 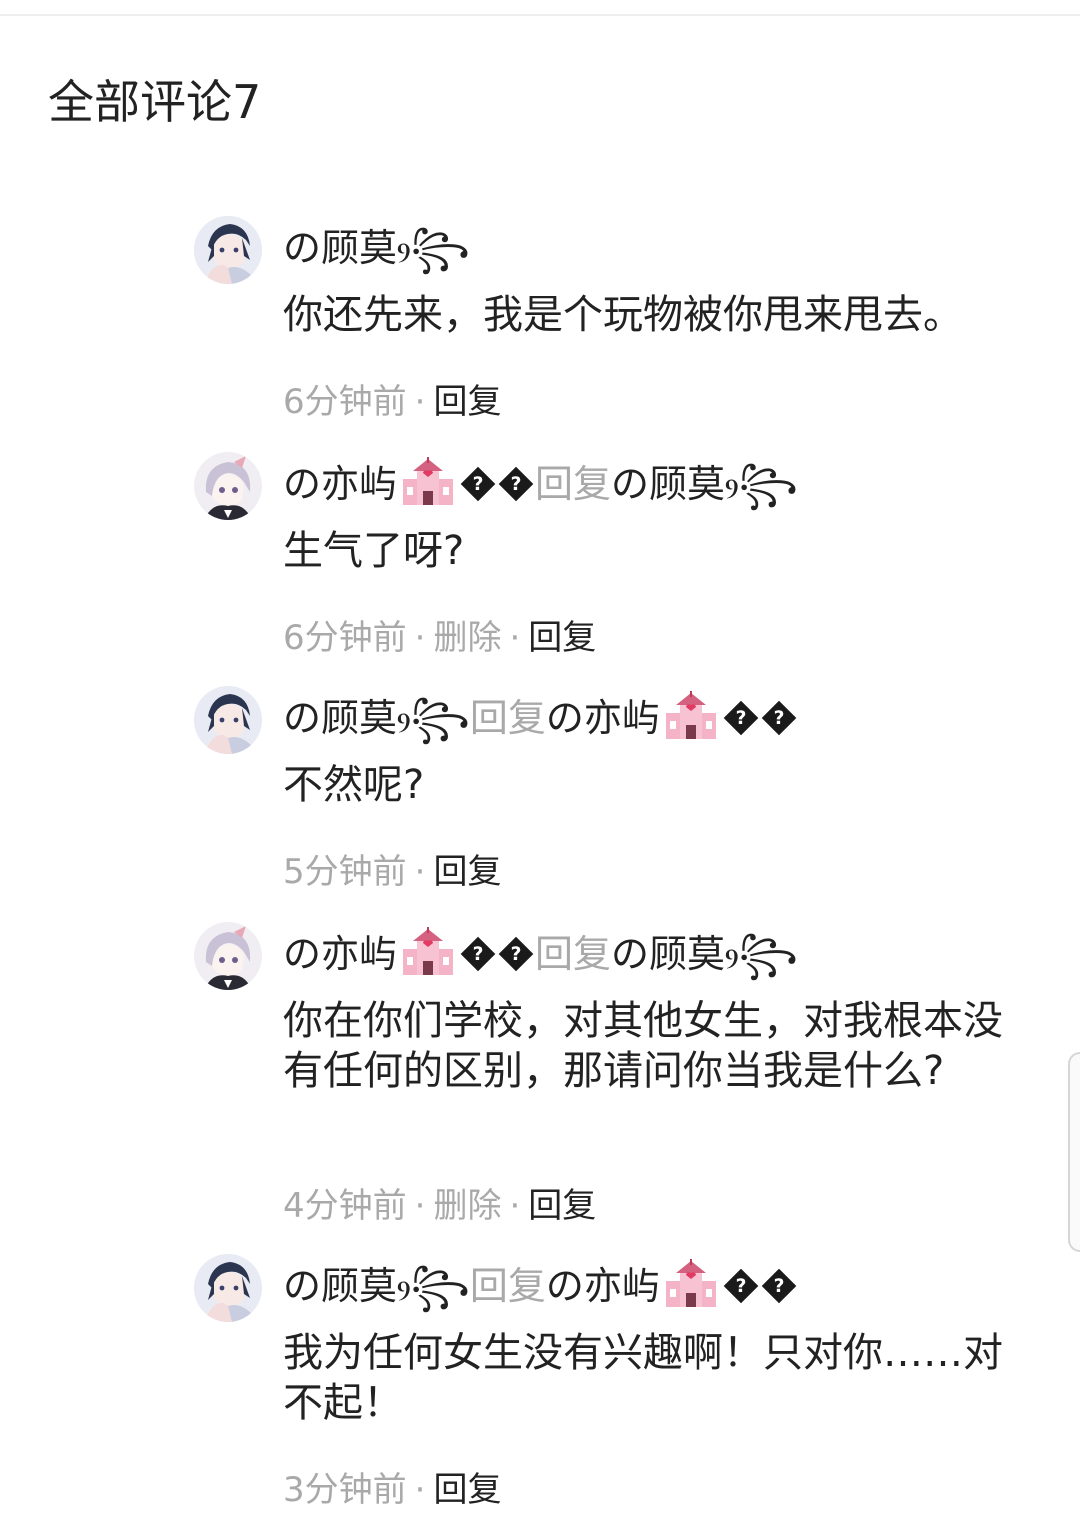 I want to click on comment-meta: 4分钟前 · 删除 · 回复, so click(x=439, y=1206).